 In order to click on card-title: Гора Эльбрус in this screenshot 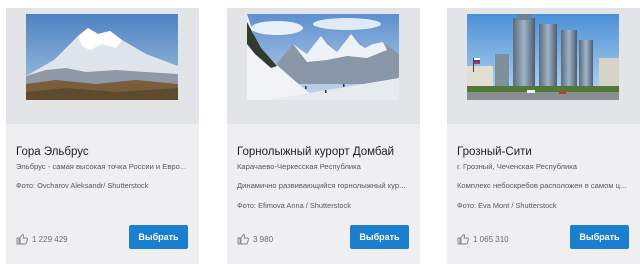, I will do `click(52, 152)`.